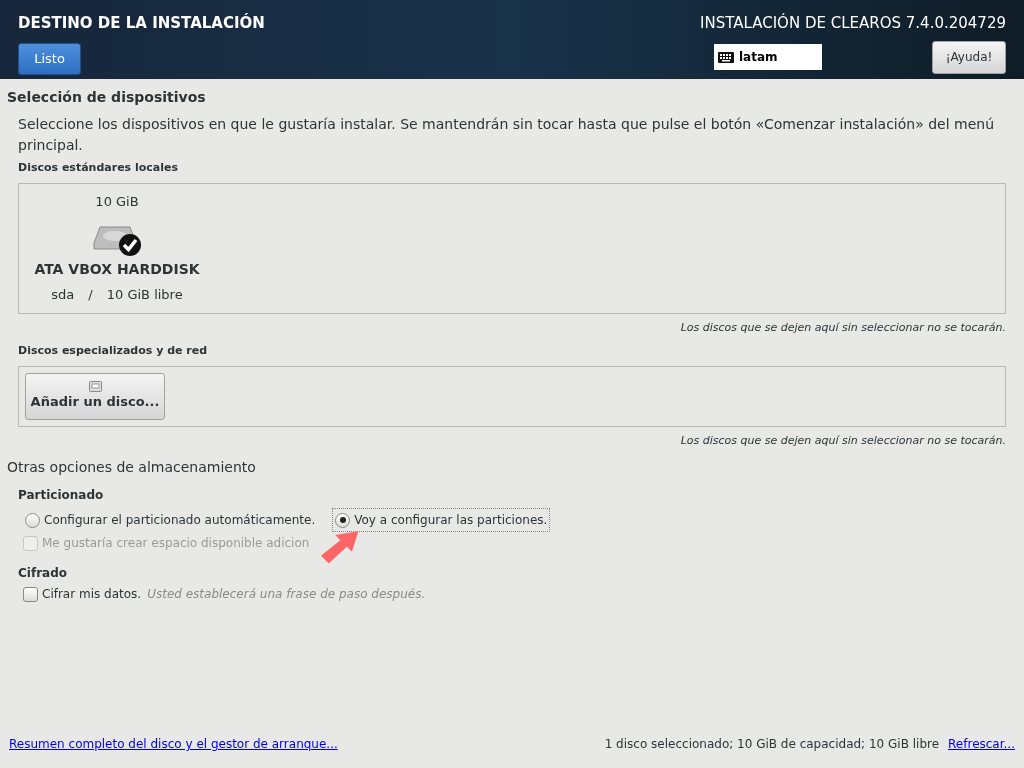 Image resolution: width=1024 pixels, height=768 pixels. What do you see at coordinates (141, 23) in the screenshot?
I see `page-title: DESTINO DE LA INSTALACIÓN` at bounding box center [141, 23].